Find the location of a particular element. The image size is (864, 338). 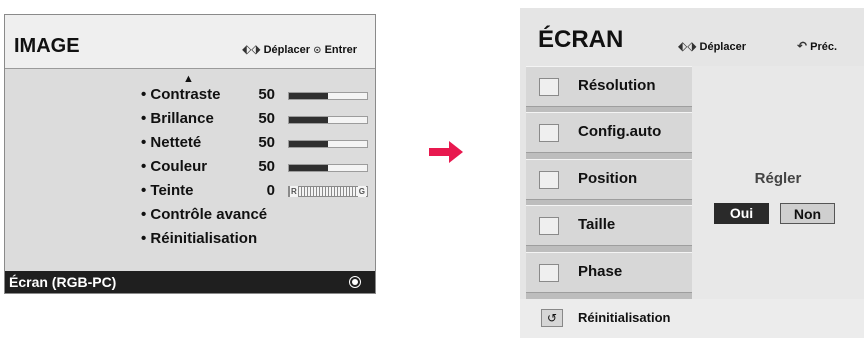

menu-item-couleur: • Couleur is located at coordinates (174, 169).